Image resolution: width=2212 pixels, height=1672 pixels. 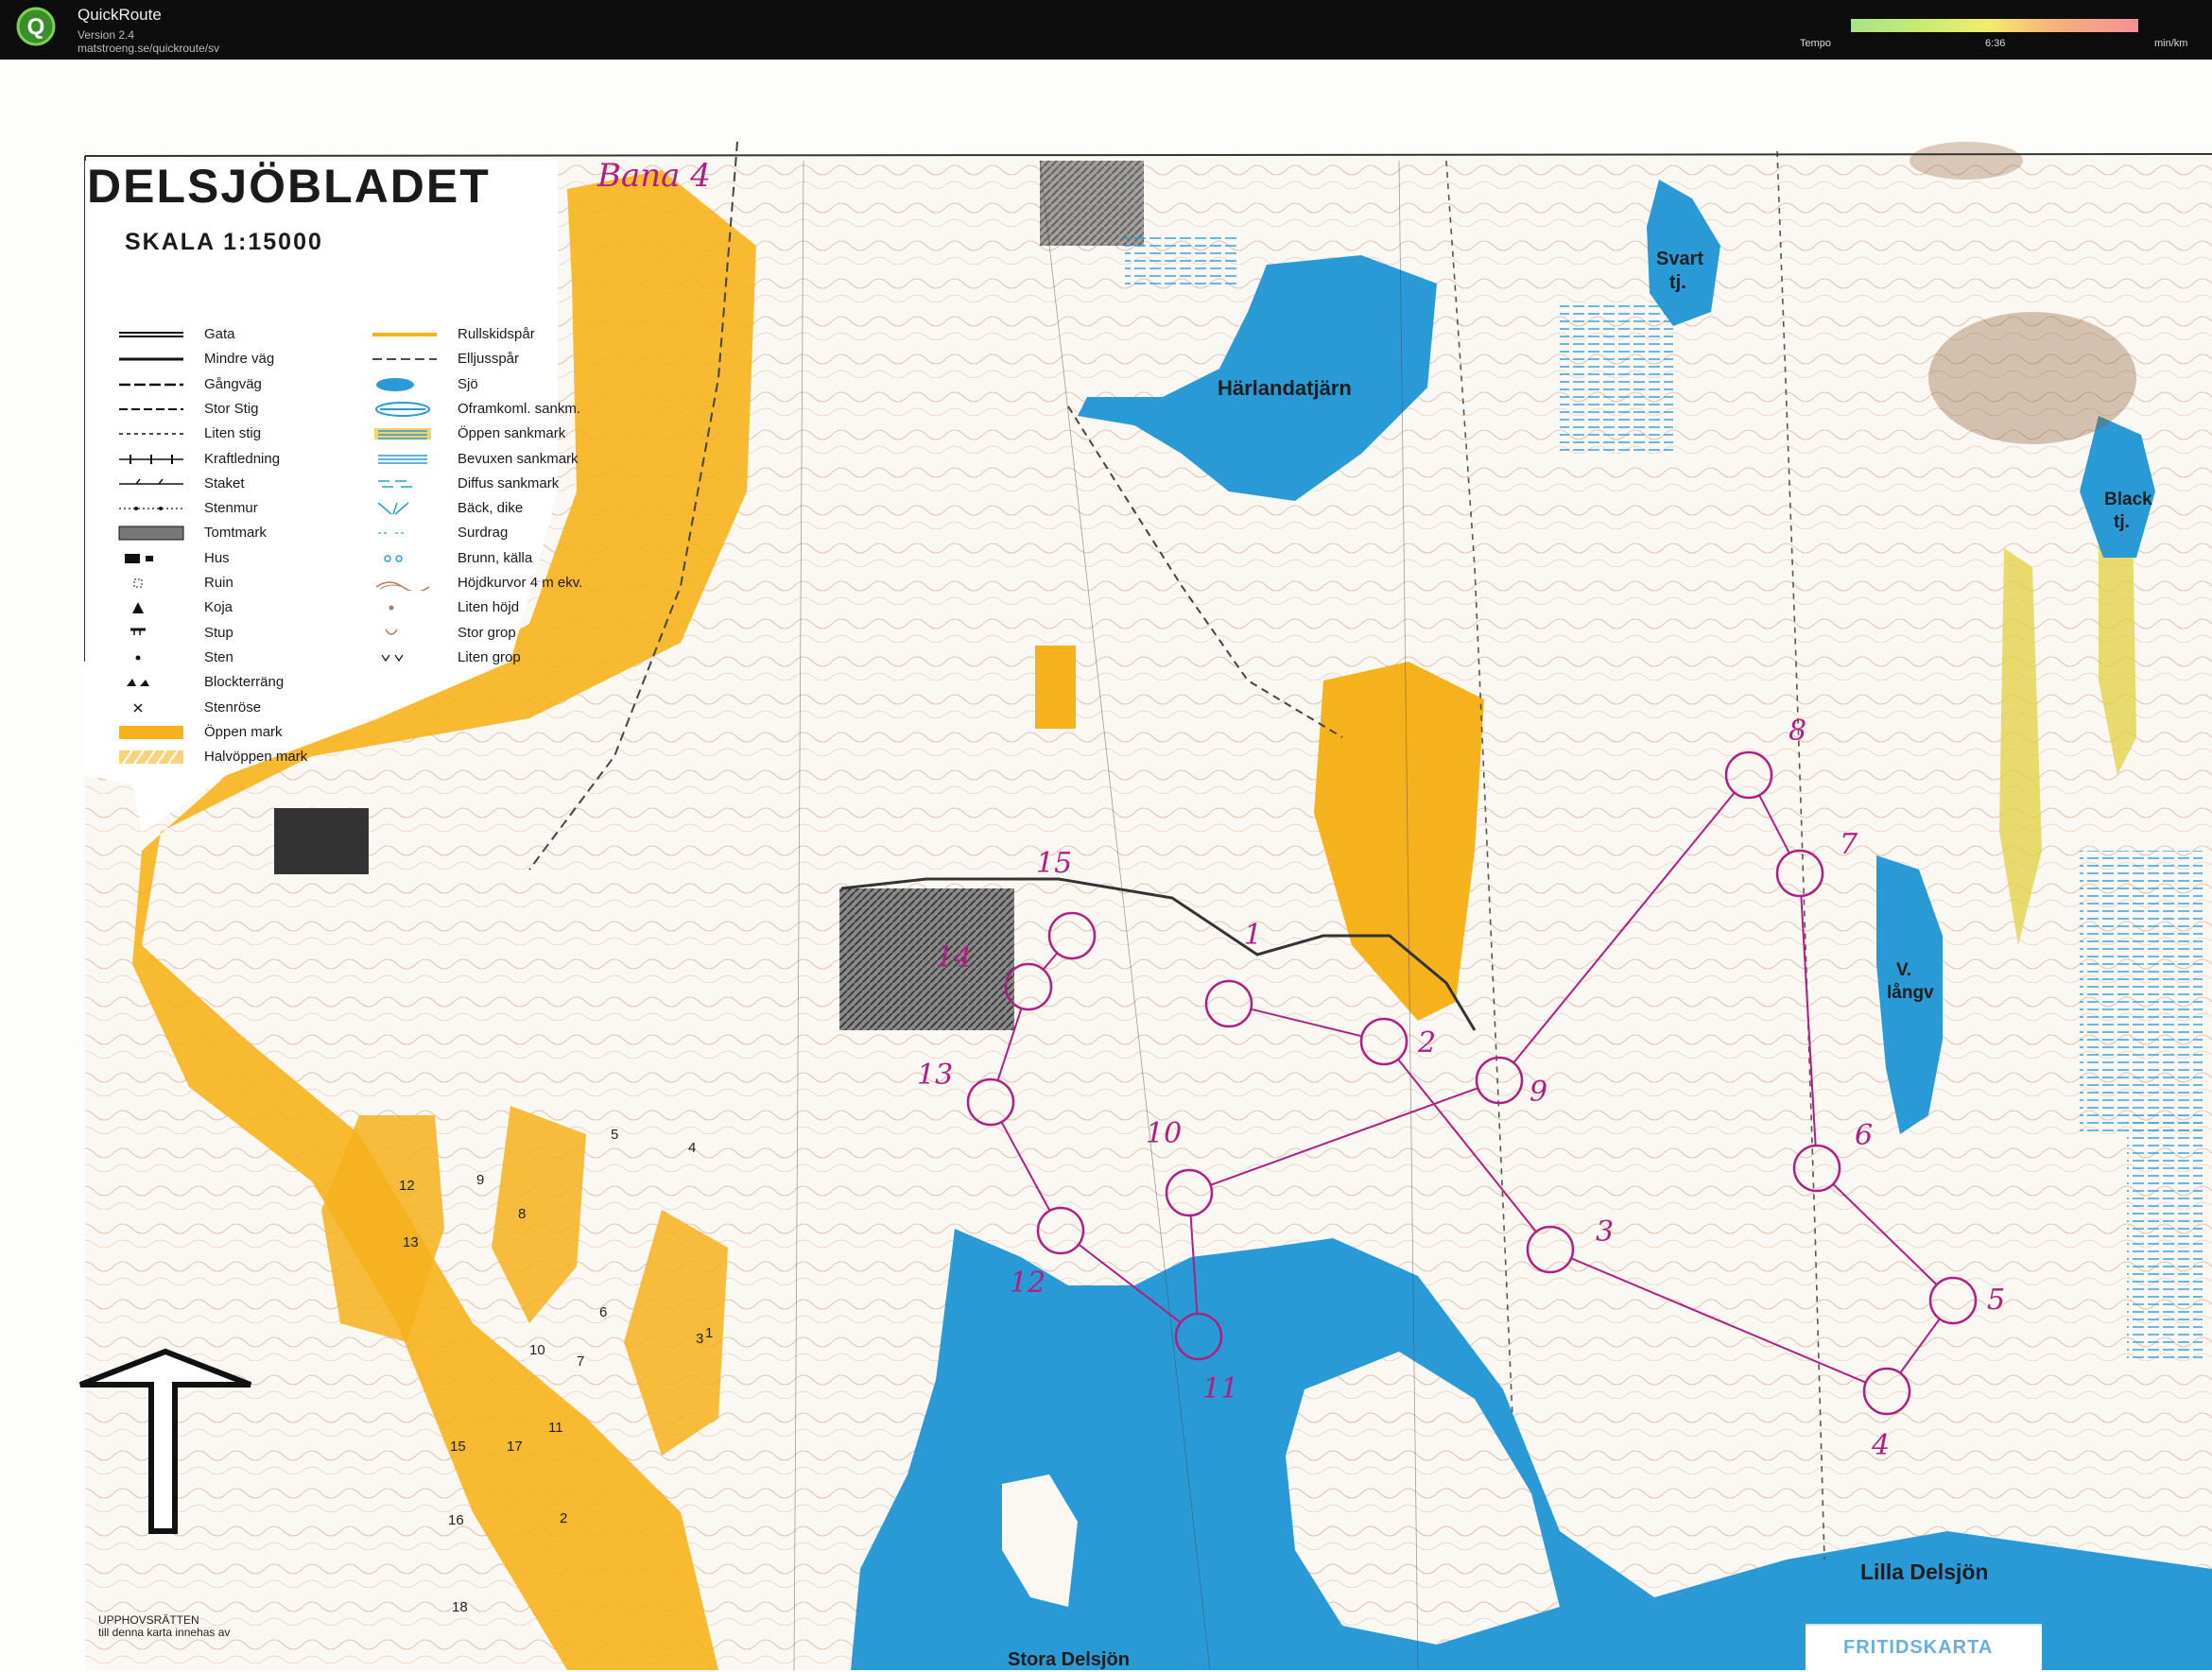 What do you see at coordinates (224, 242) in the screenshot?
I see `map-scale: SKALA 1:15000` at bounding box center [224, 242].